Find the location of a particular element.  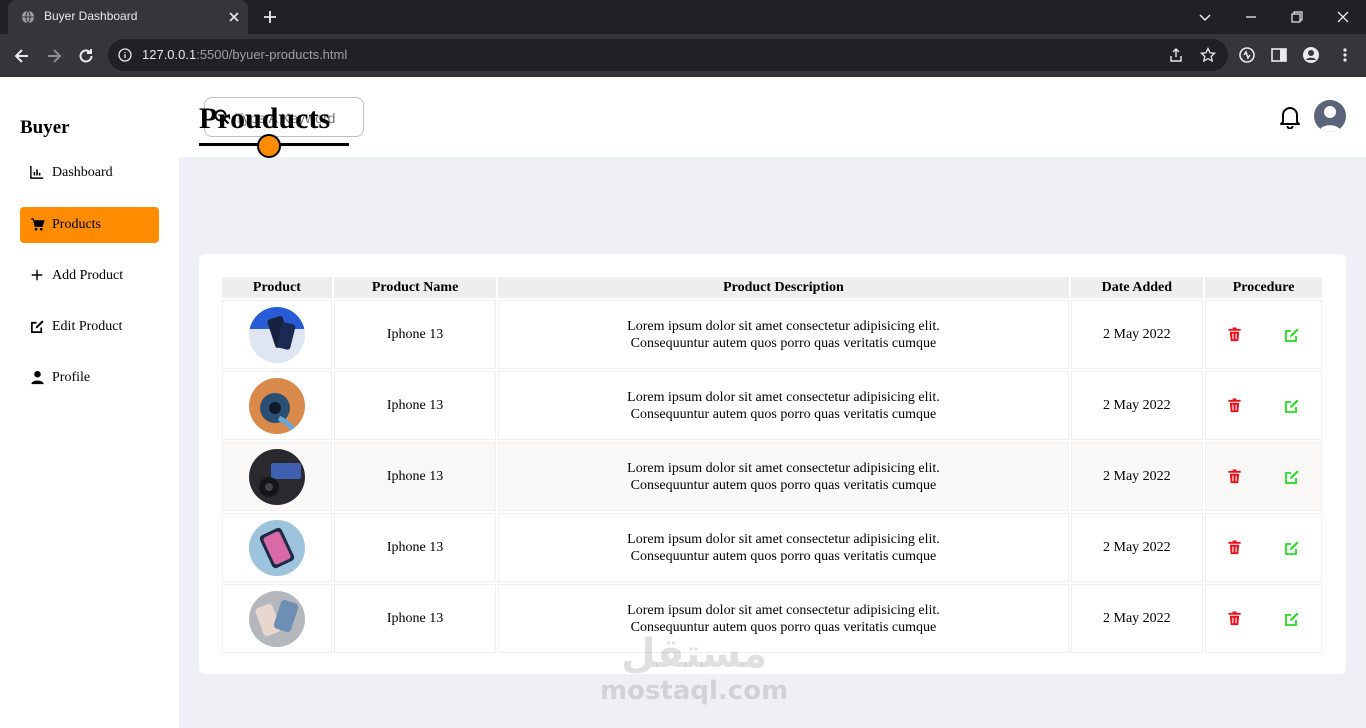

address-bar: 127.0.0.1:5500/byuer-products.html is located at coordinates (668, 55).